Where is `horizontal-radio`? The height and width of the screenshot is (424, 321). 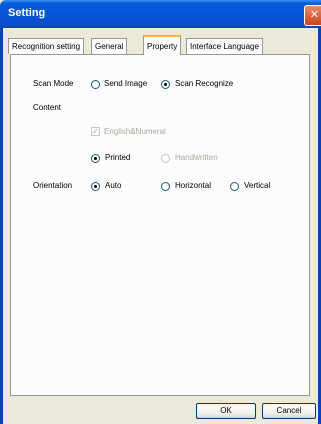 horizontal-radio is located at coordinates (165, 186).